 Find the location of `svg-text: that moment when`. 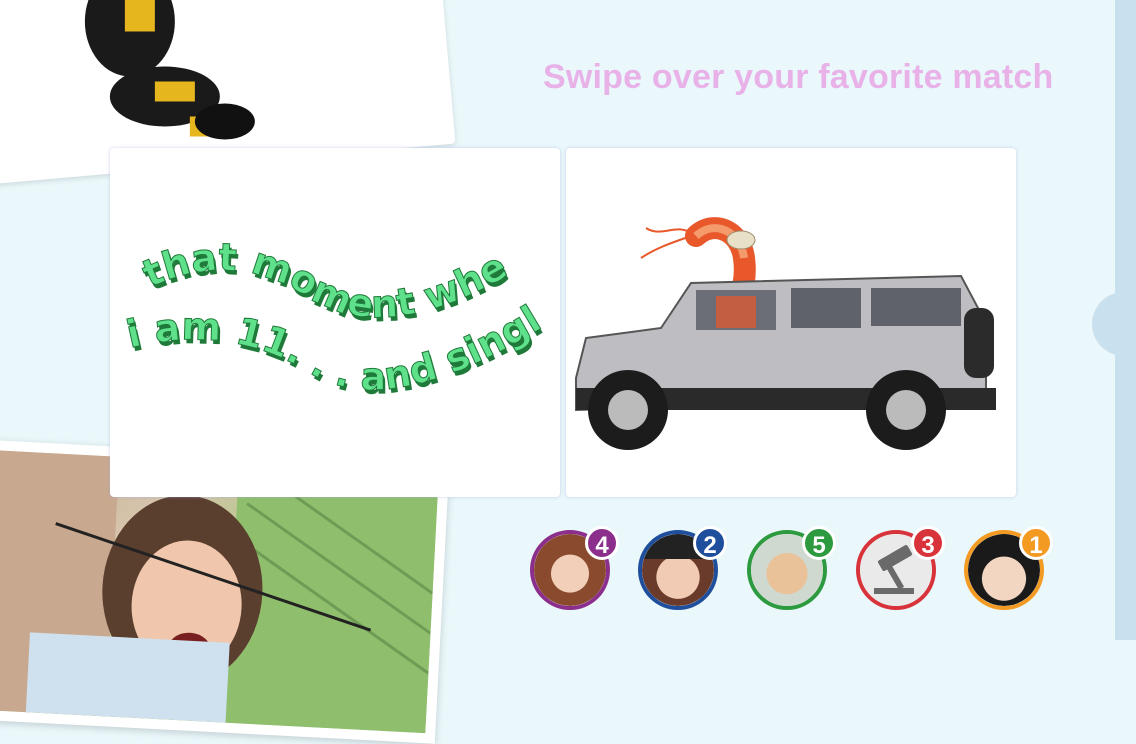

svg-text: that moment when is located at coordinates (312, 237).